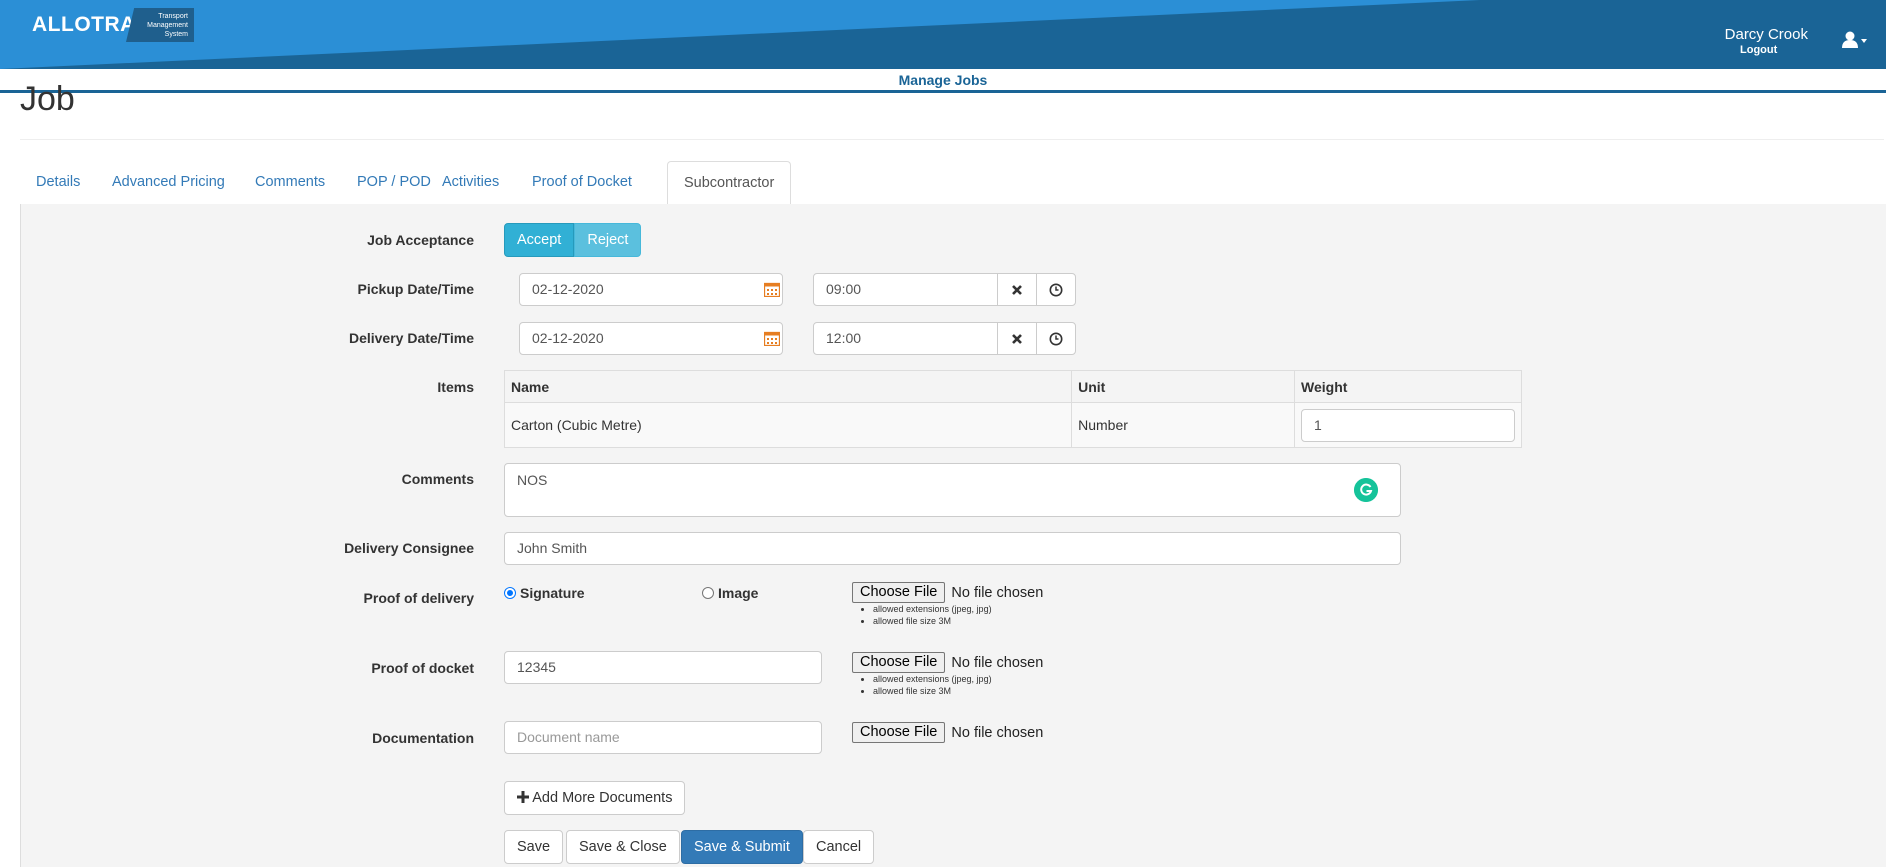 The image size is (1886, 867). I want to click on column-header-weight: Weight, so click(1408, 386).